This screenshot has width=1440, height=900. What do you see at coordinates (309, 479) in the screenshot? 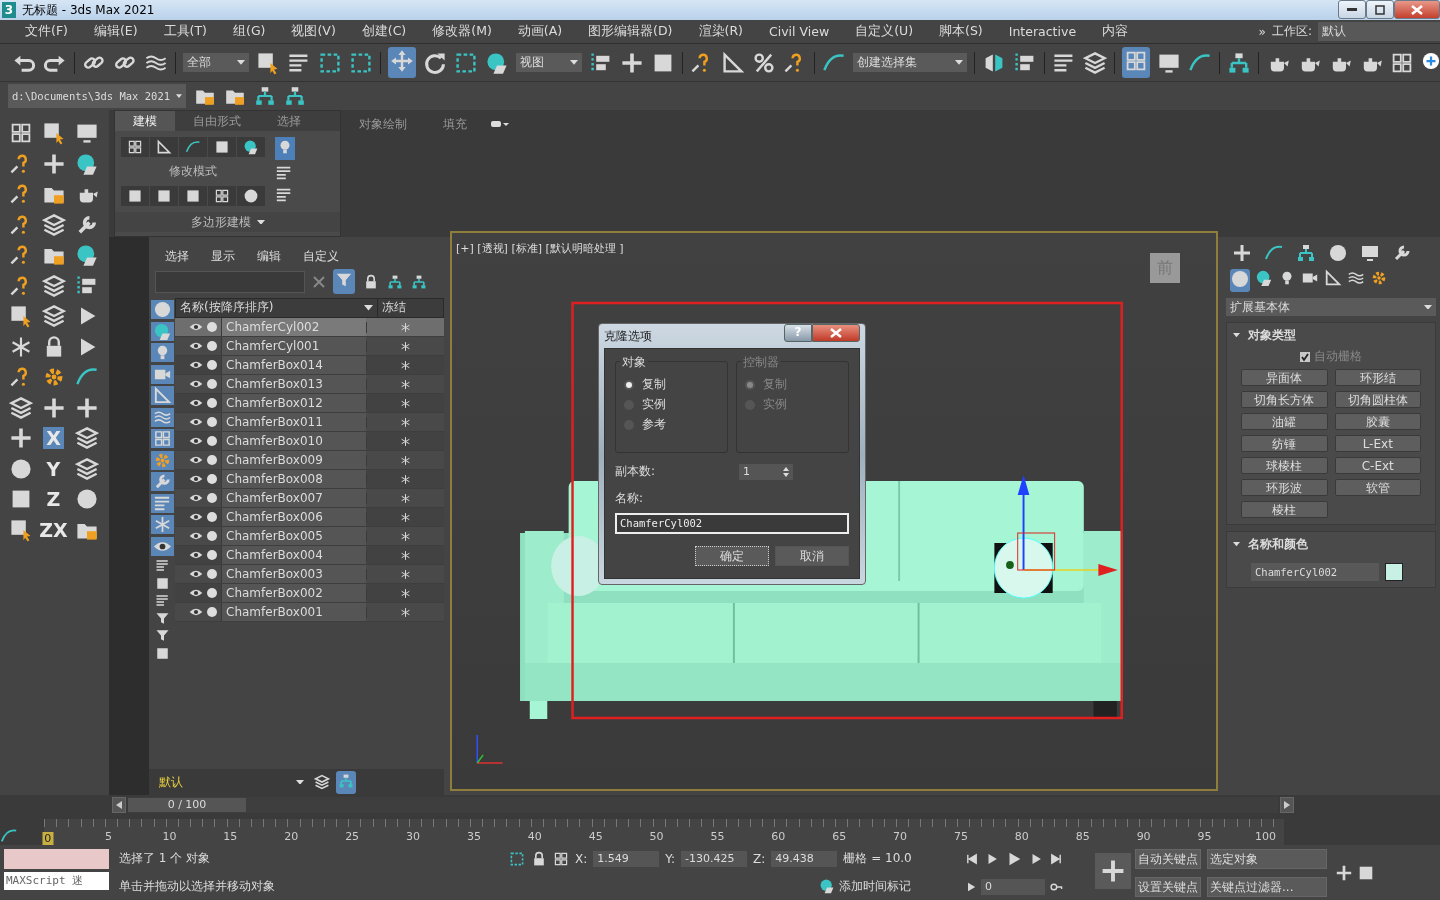
I see `explorer-row: ChamferBox008` at bounding box center [309, 479].